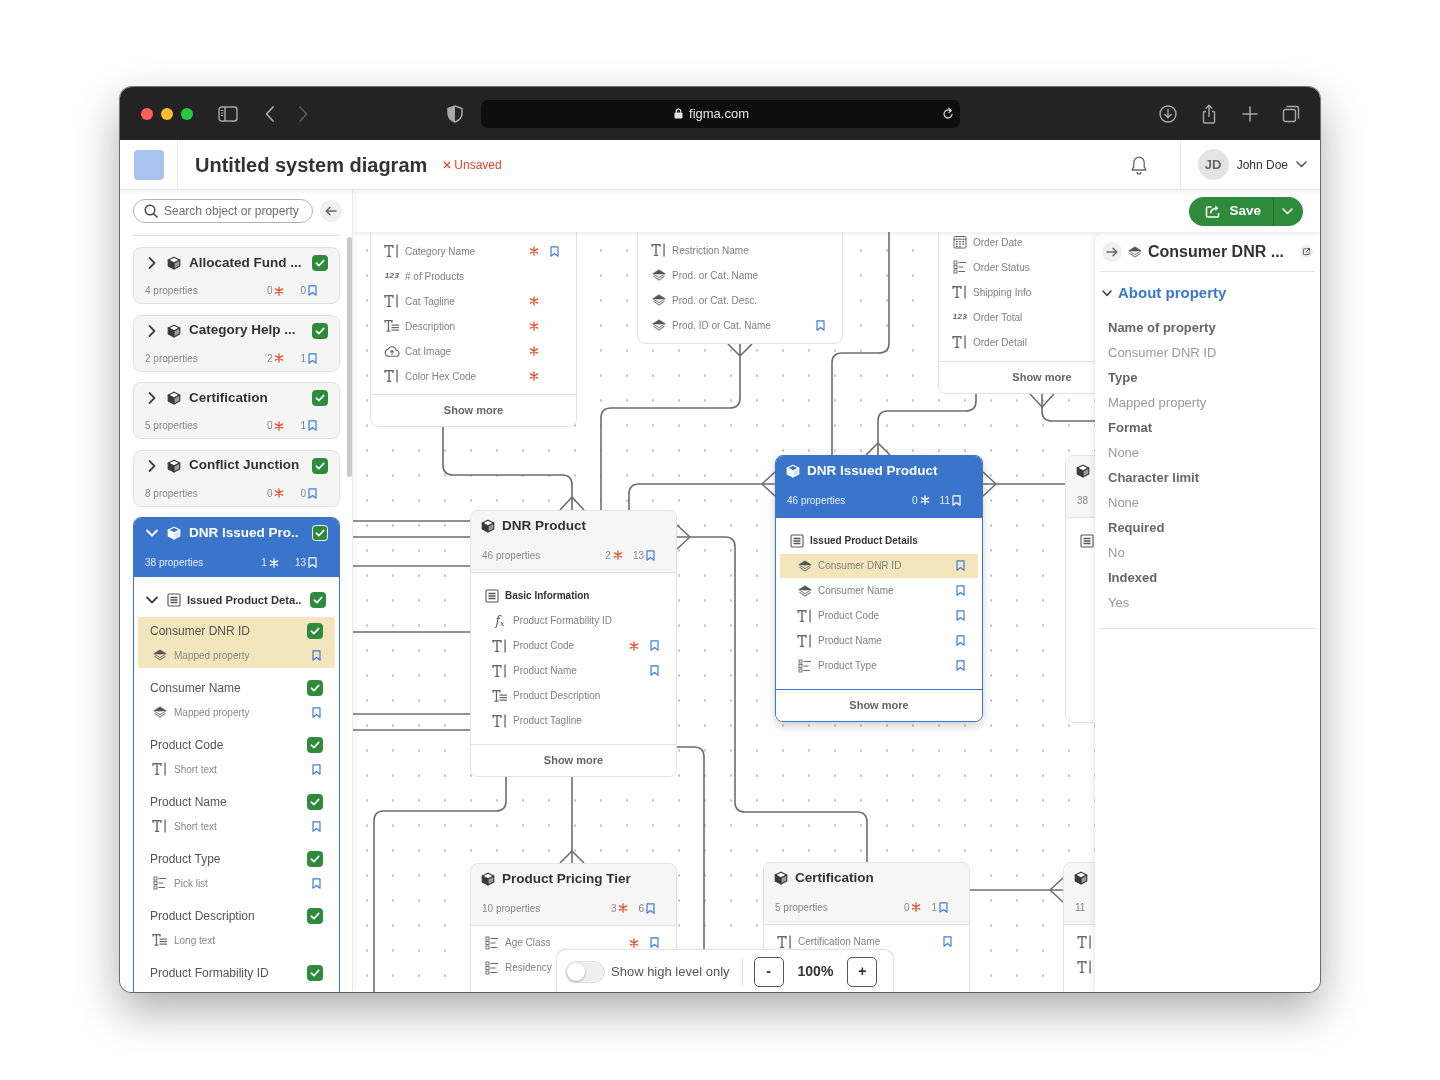 This screenshot has width=1440, height=1080. What do you see at coordinates (983, 317) in the screenshot?
I see `property-row: 123 Order Total` at bounding box center [983, 317].